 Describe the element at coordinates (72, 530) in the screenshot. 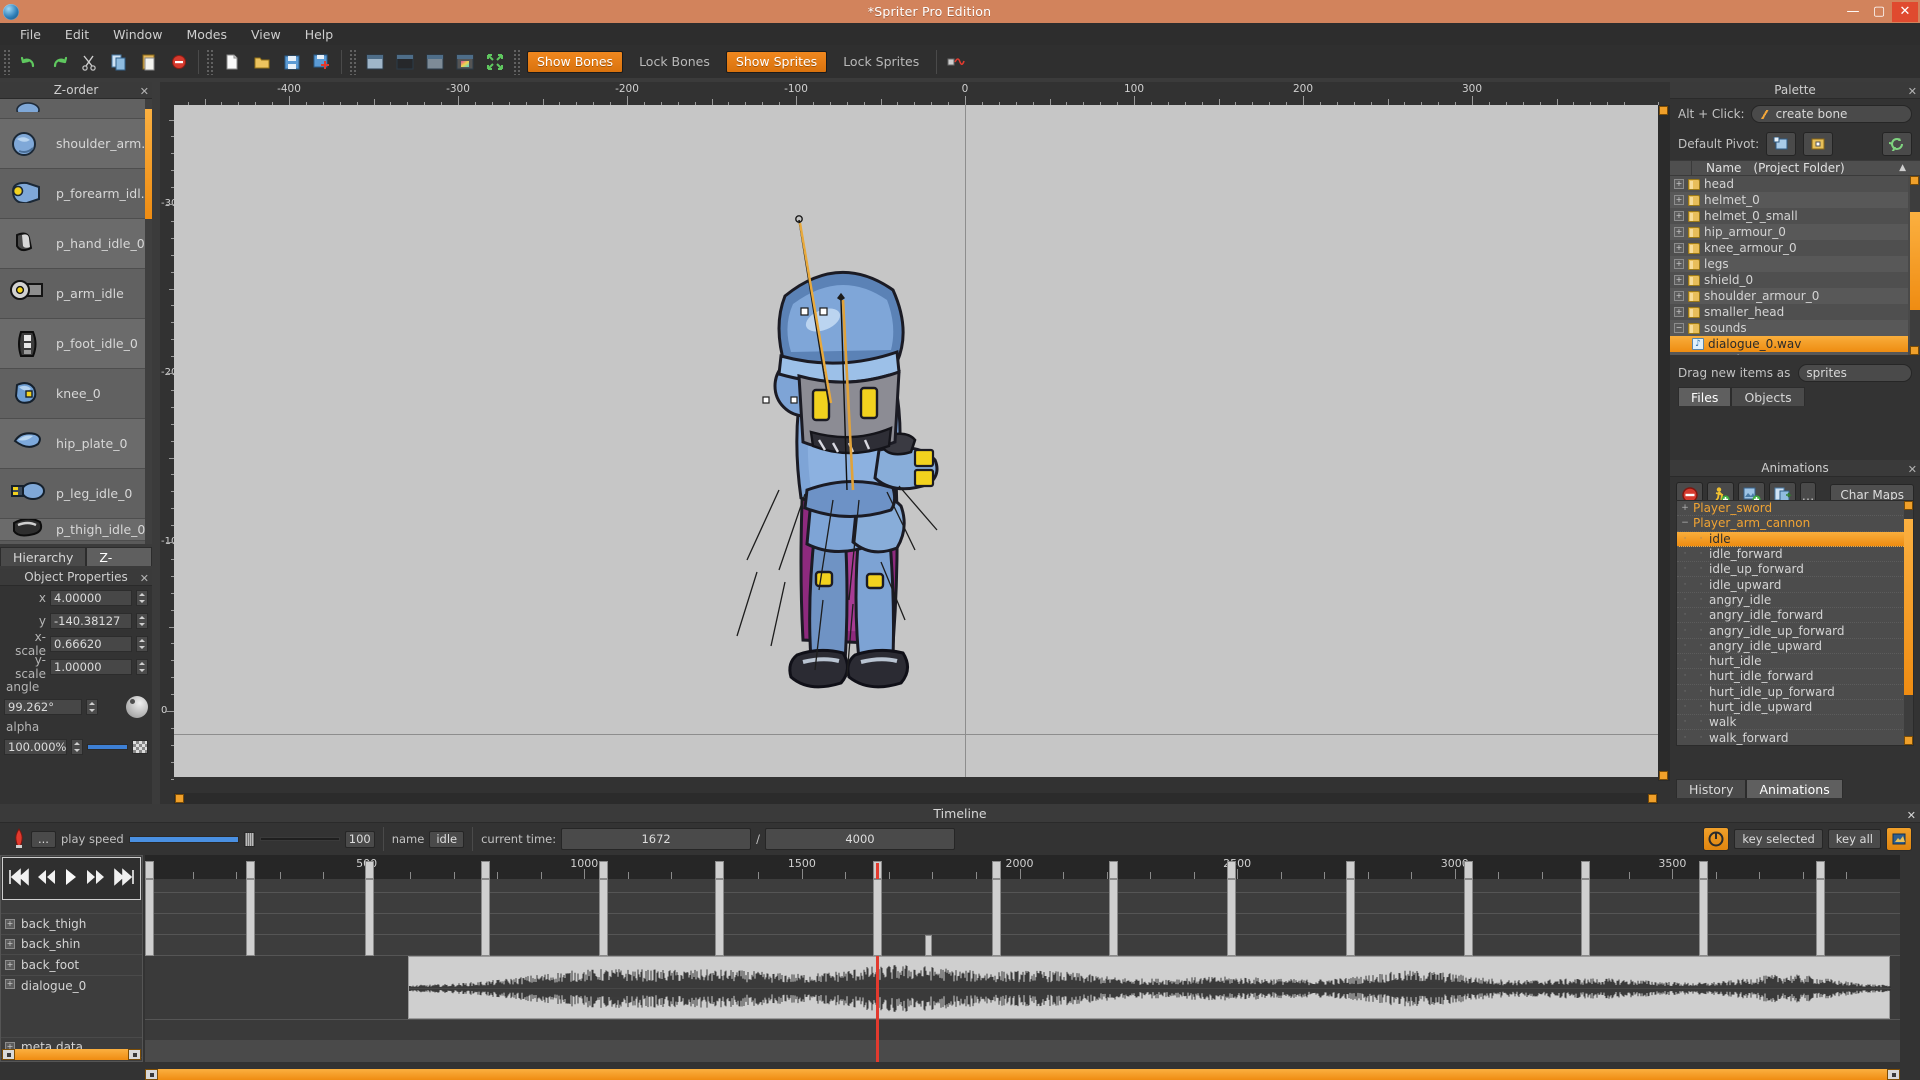

I see `list-item-p-thigh-idle: p_thigh_idle_0` at that location.